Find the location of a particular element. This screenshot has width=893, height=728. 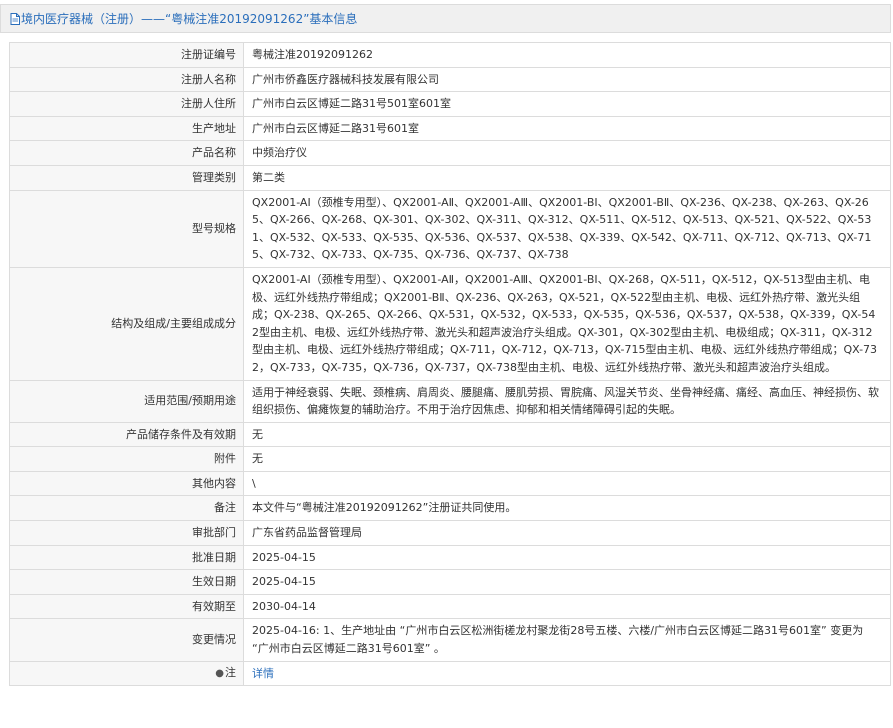

label-note-cell: ●注 is located at coordinates (126, 673).